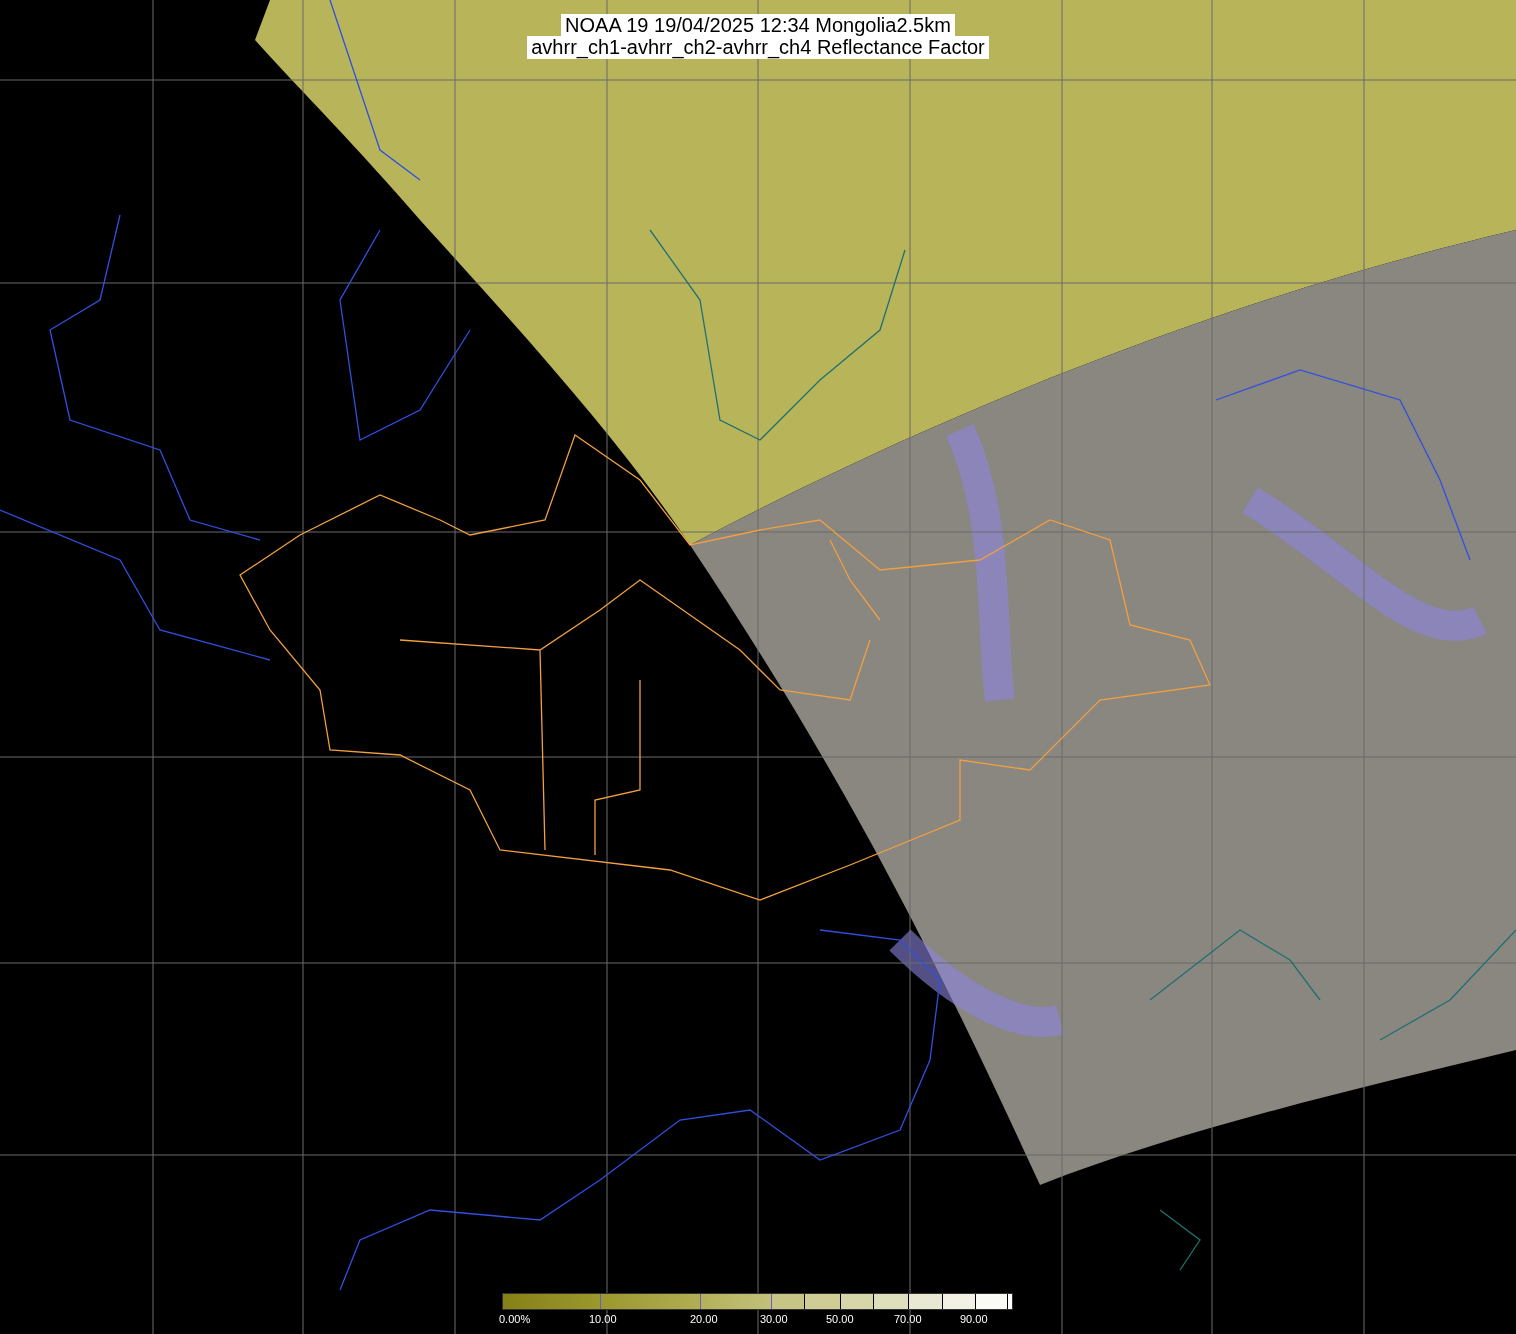 Image resolution: width=1516 pixels, height=1334 pixels. Describe the element at coordinates (758, 25) in the screenshot. I see `map-title: NOAA 19 19/04/2025 12:34 Mongolia2.5km` at that location.